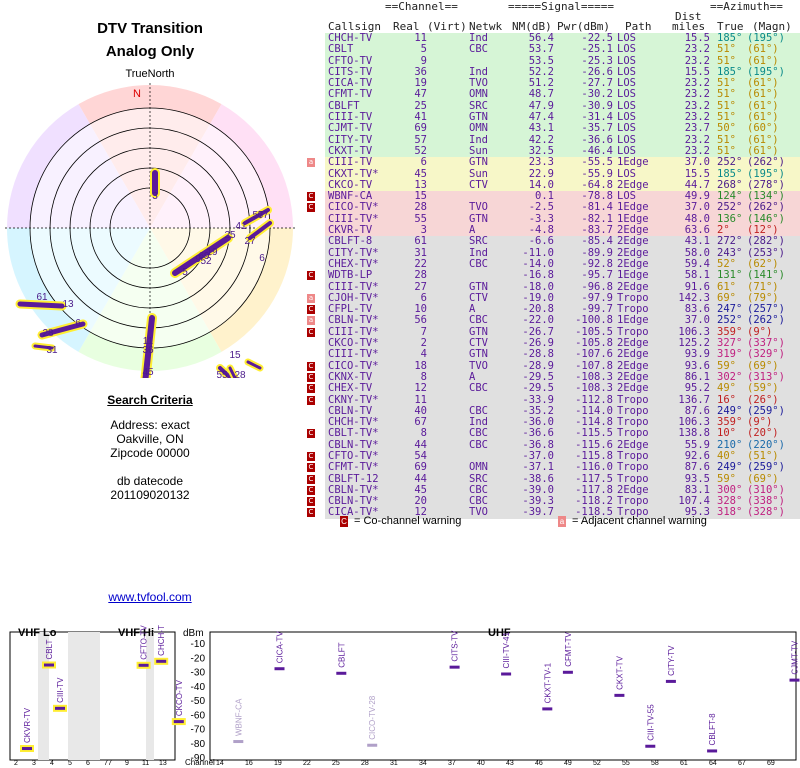  What do you see at coordinates (633, 162) in the screenshot?
I see `path-cell: 1Edge` at bounding box center [633, 162].